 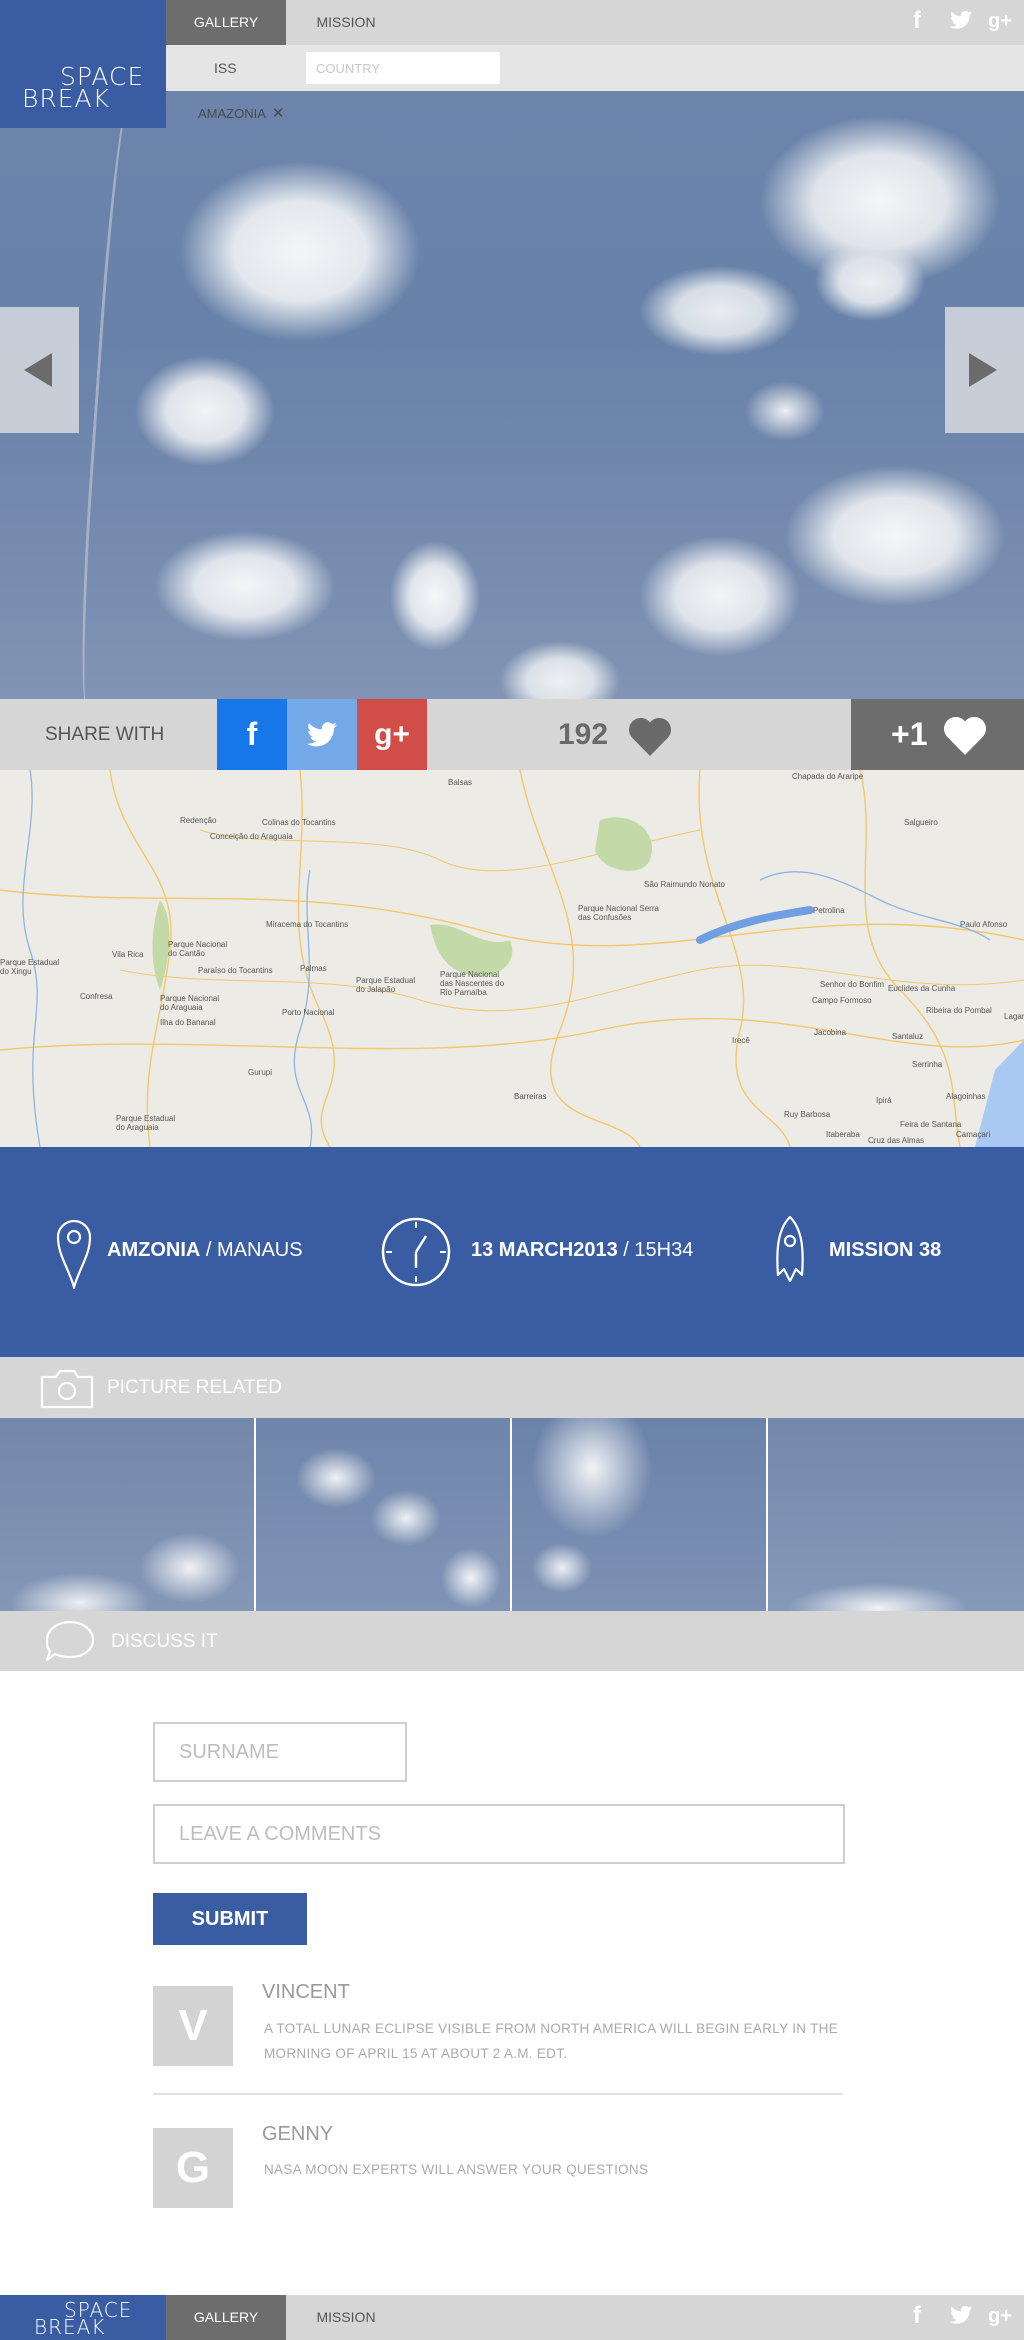 I want to click on tab-mission: MISSION, so click(x=346, y=22).